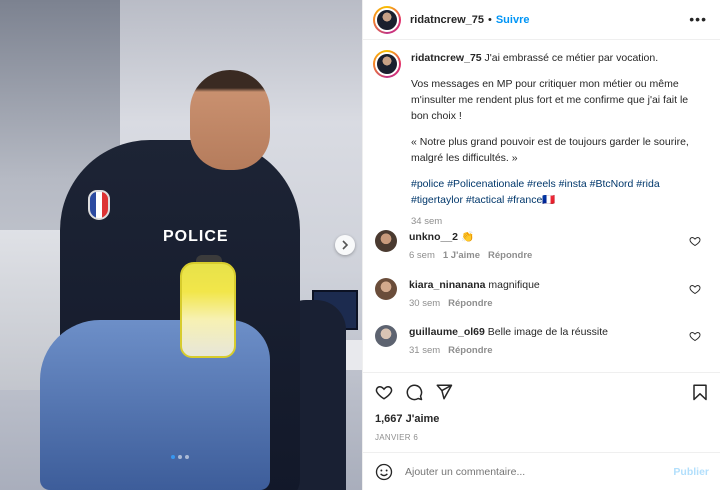  Describe the element at coordinates (230, 120) in the screenshot. I see `officer-head` at that location.